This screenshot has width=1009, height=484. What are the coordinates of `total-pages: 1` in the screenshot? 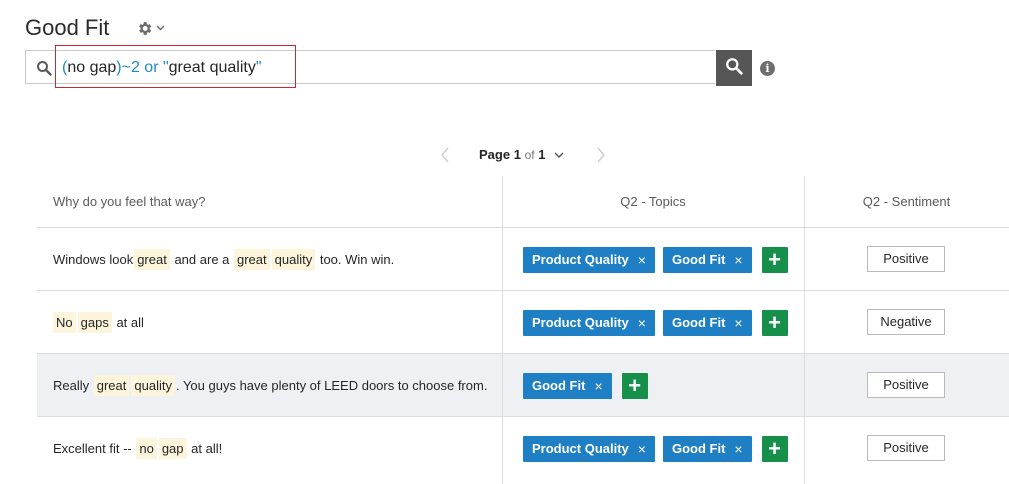 It's located at (542, 154).